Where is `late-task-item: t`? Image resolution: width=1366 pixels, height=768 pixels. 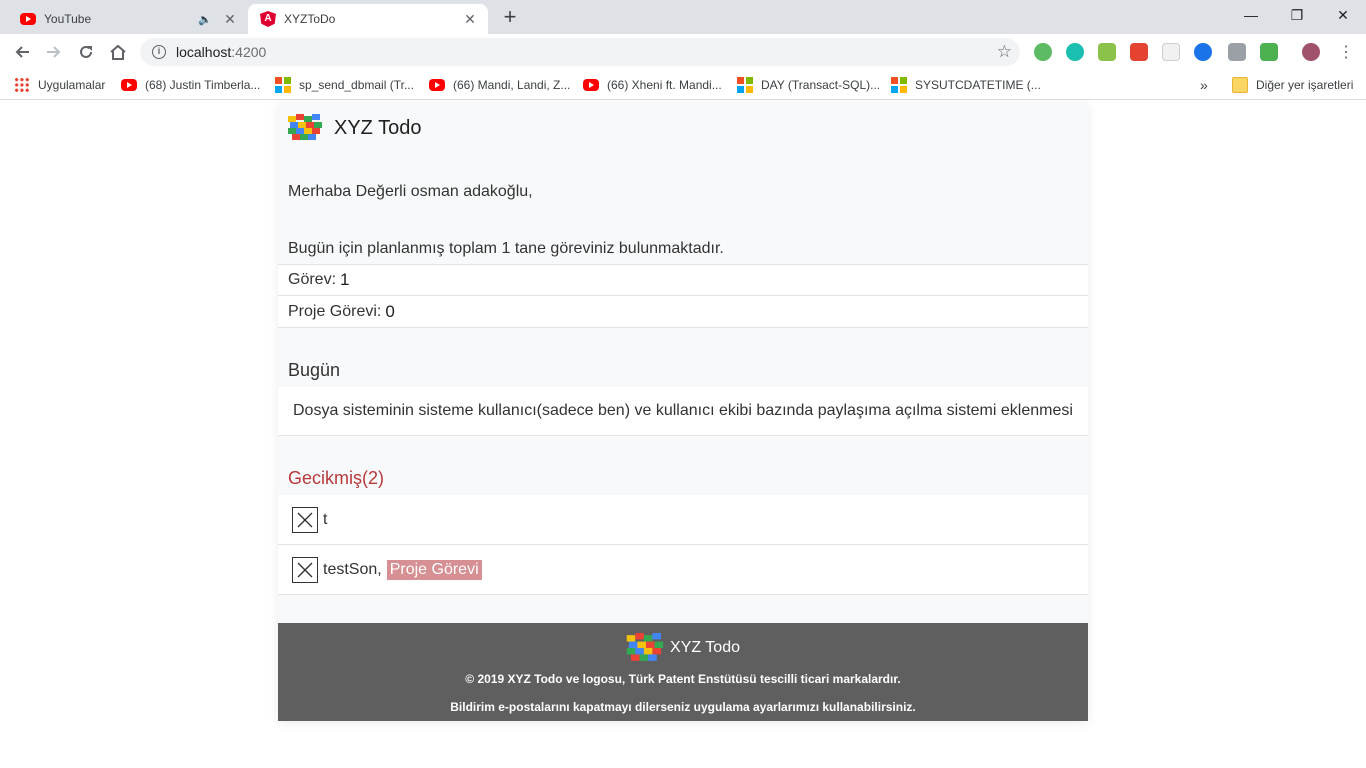 late-task-item: t is located at coordinates (683, 520).